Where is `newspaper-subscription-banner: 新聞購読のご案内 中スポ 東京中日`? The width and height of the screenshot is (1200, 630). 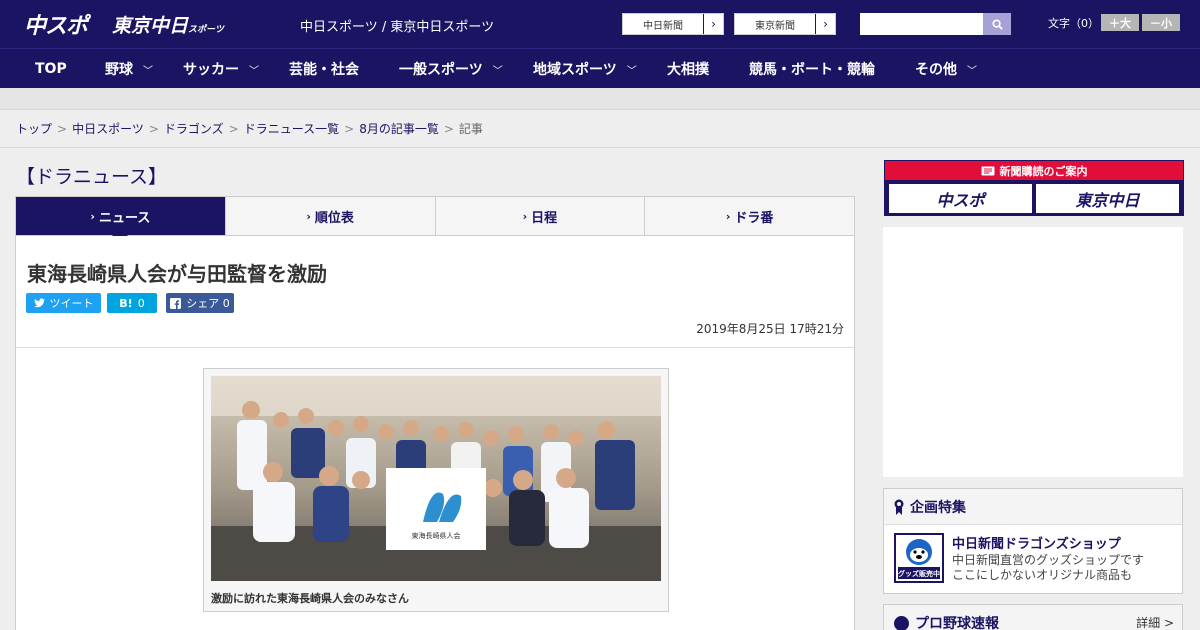 newspaper-subscription-banner: 新聞購読のご案内 中スポ 東京中日 is located at coordinates (1034, 188).